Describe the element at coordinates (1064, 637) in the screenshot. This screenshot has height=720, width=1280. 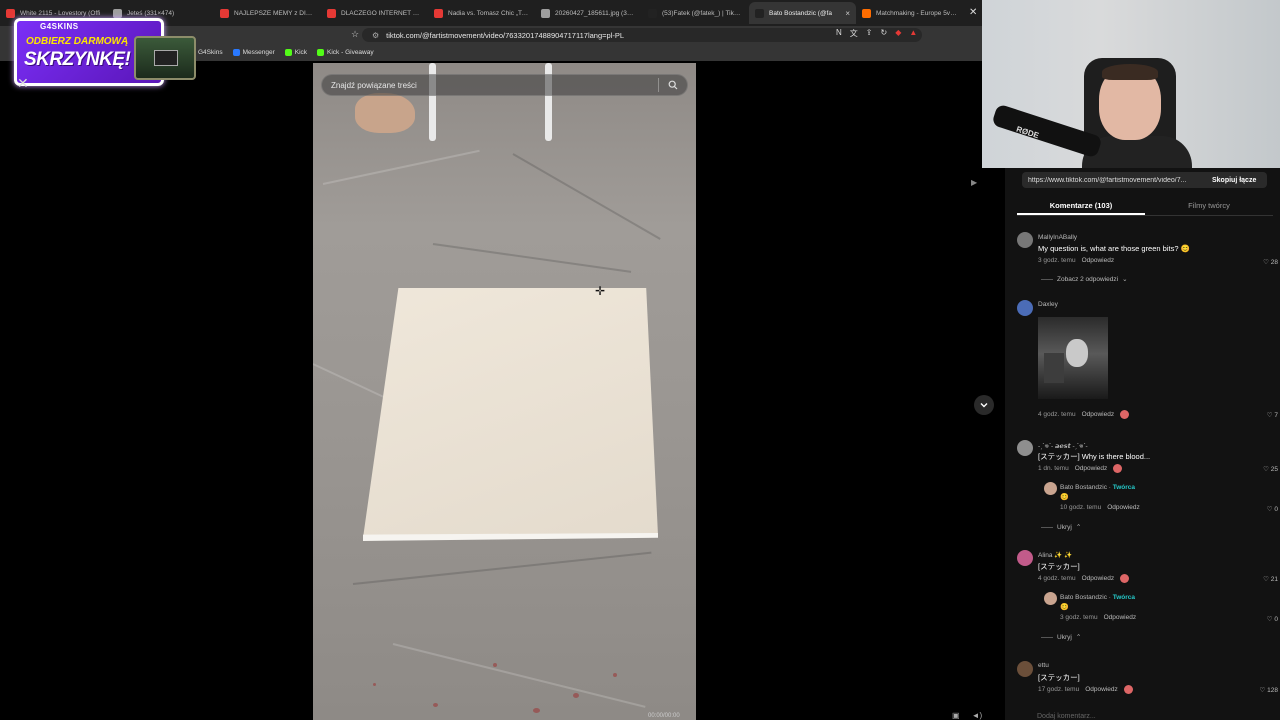
I see `hide-replies-label: Ukryj` at that location.